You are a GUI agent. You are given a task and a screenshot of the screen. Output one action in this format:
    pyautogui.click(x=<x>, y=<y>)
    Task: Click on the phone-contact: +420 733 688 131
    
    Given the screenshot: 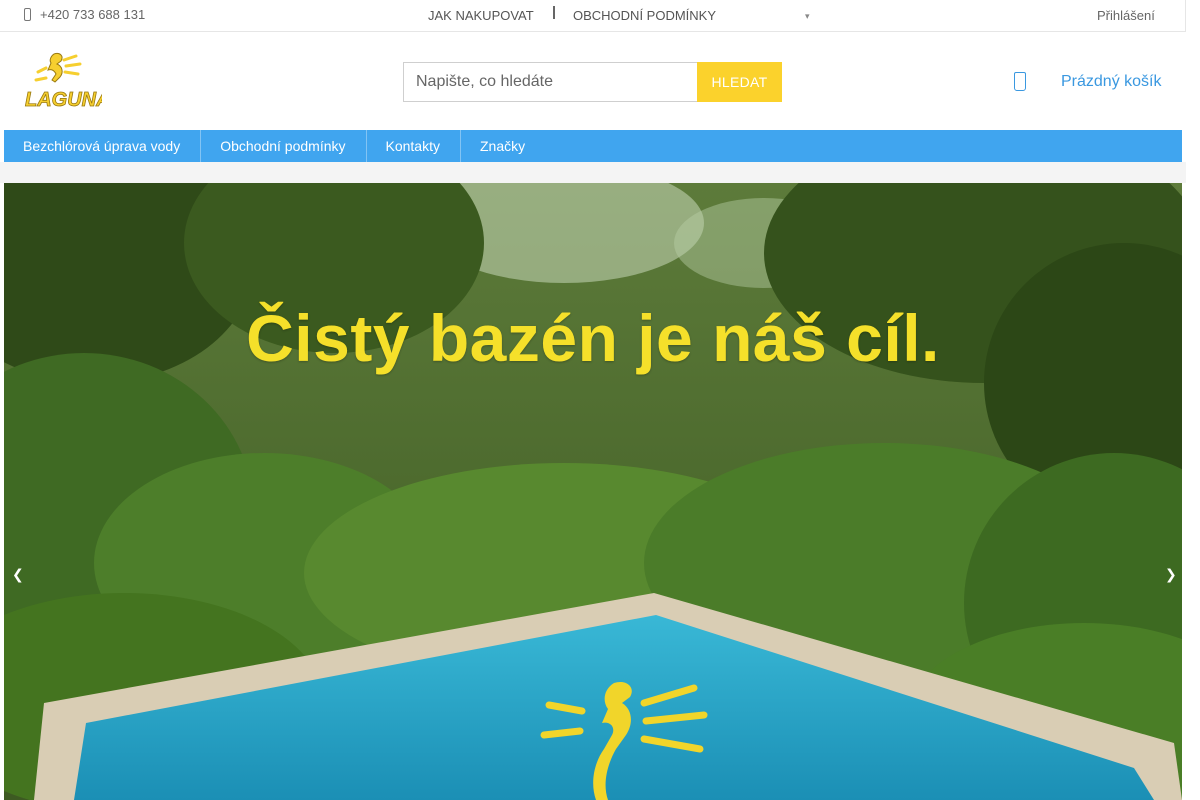 What is the action you would take?
    pyautogui.click(x=84, y=14)
    